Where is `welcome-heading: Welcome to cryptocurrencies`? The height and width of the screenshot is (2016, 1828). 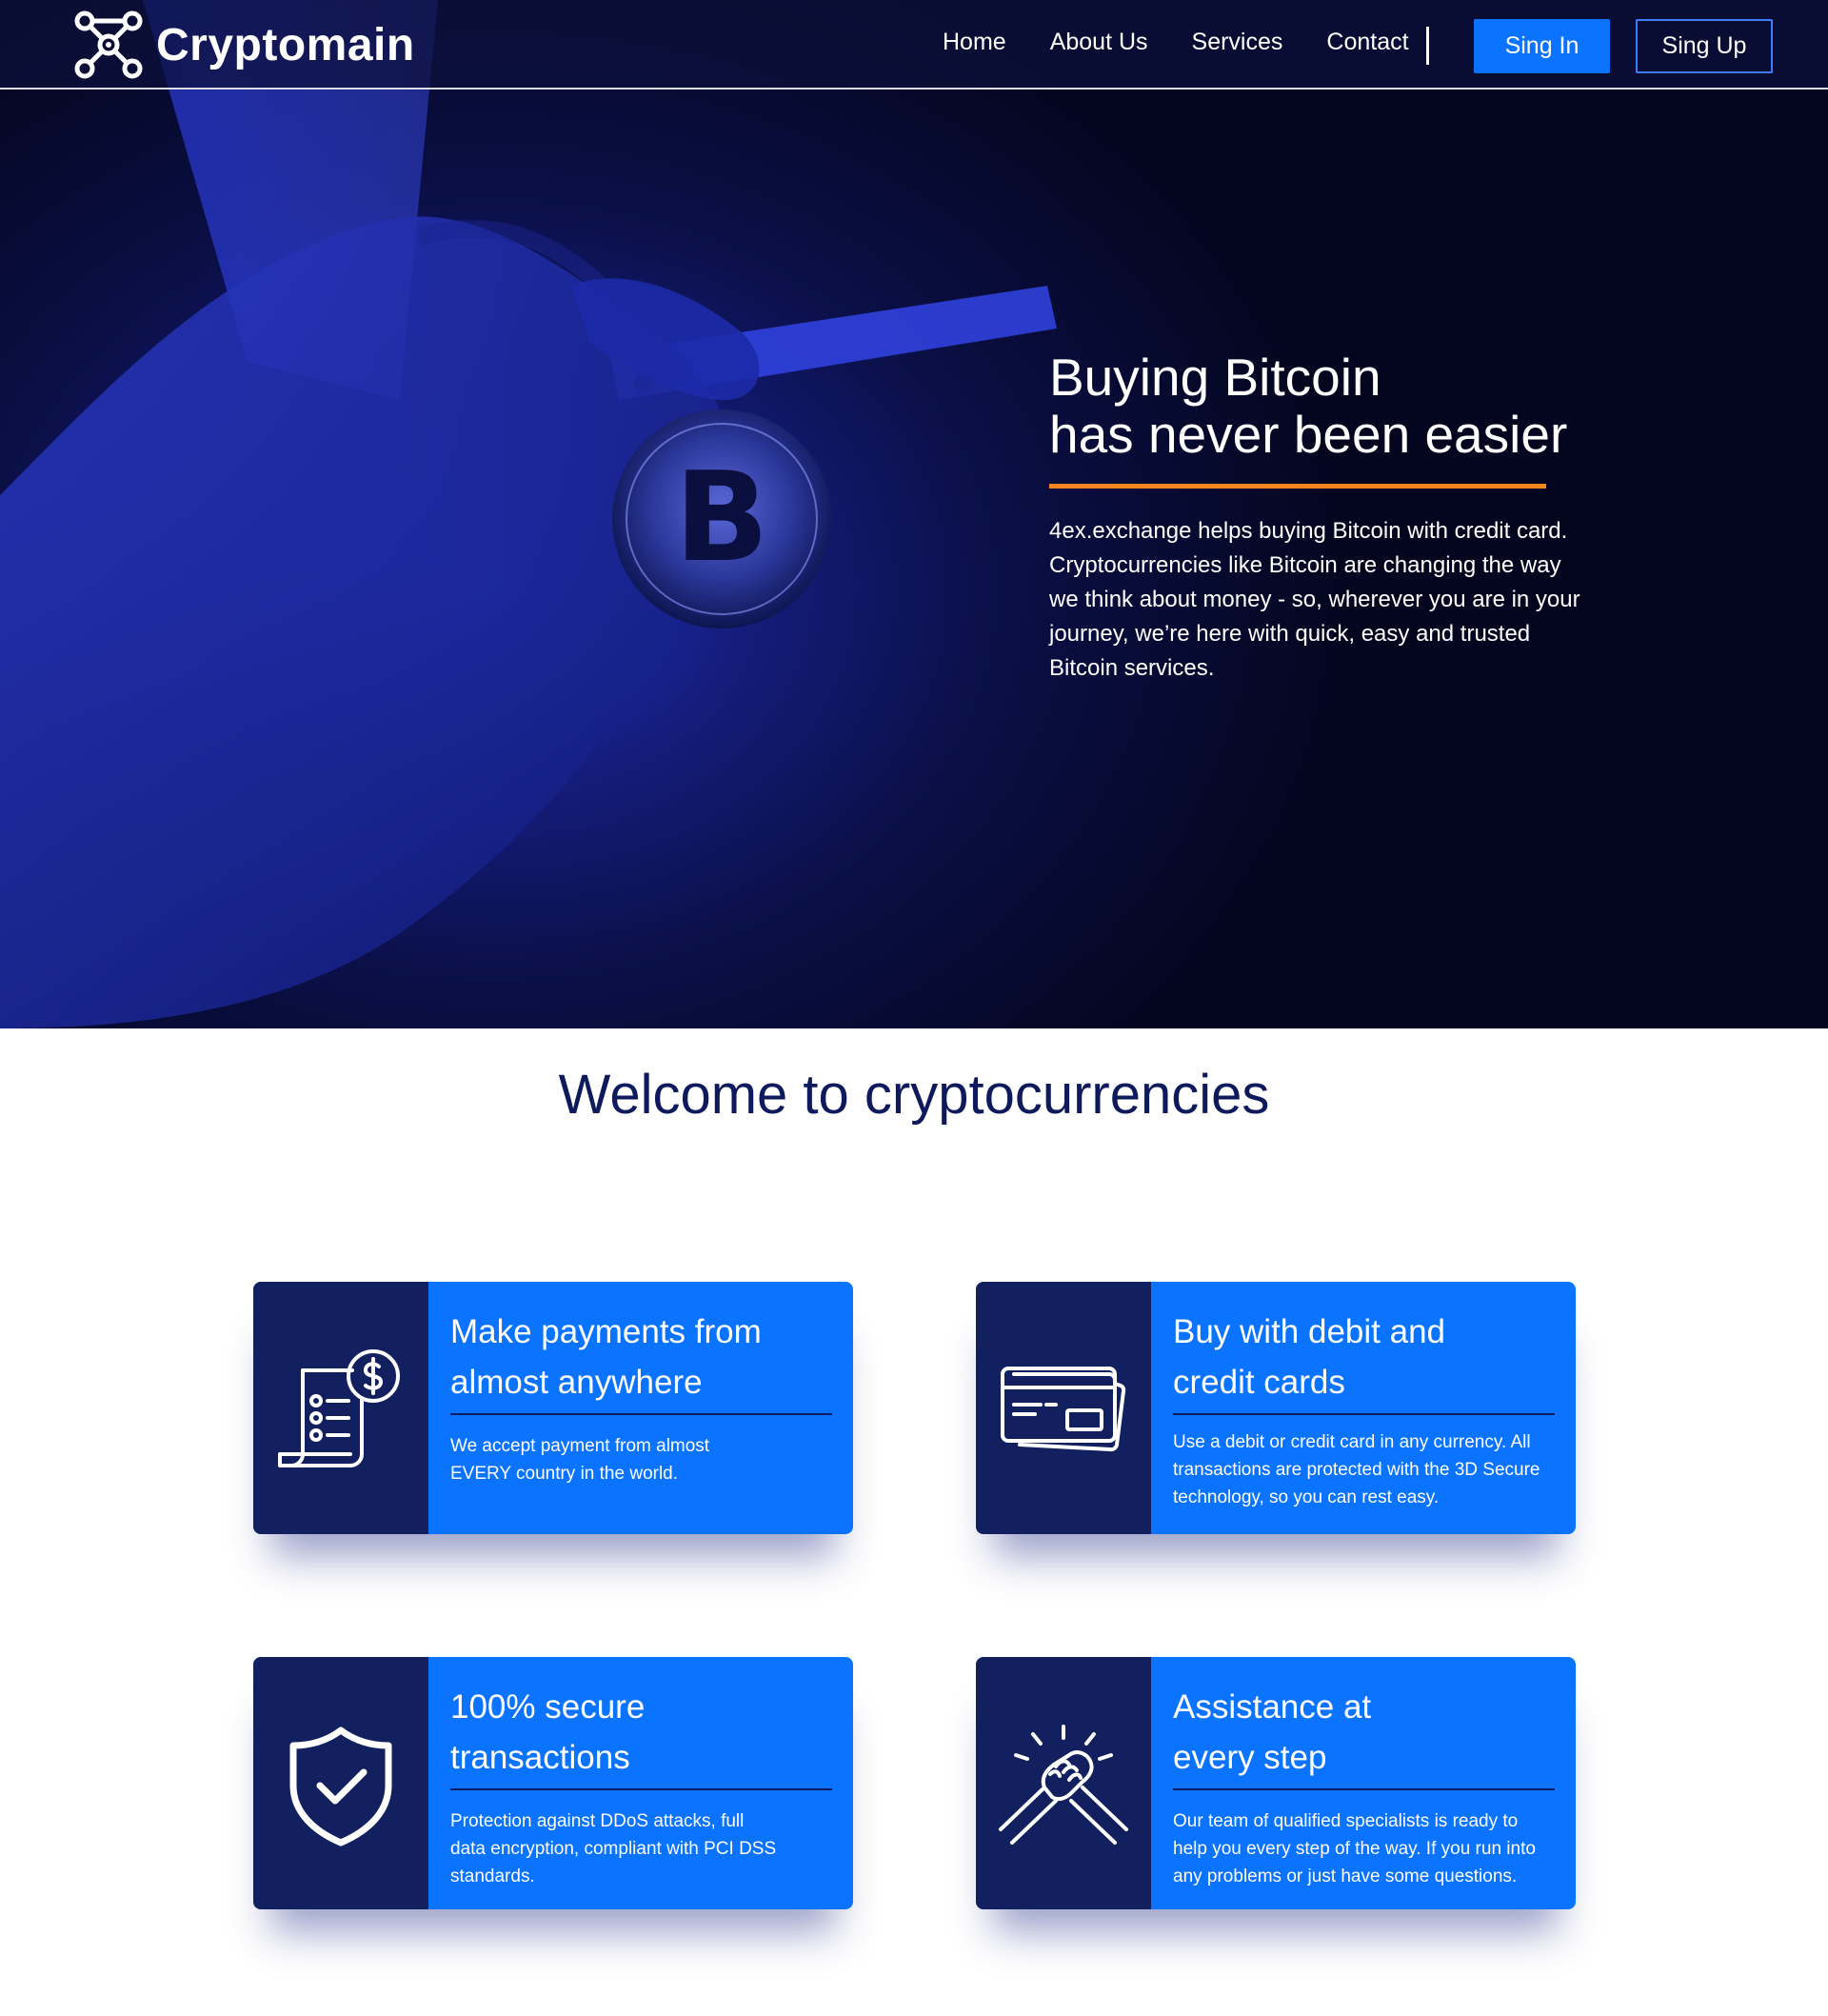 welcome-heading: Welcome to cryptocurrencies is located at coordinates (914, 1095).